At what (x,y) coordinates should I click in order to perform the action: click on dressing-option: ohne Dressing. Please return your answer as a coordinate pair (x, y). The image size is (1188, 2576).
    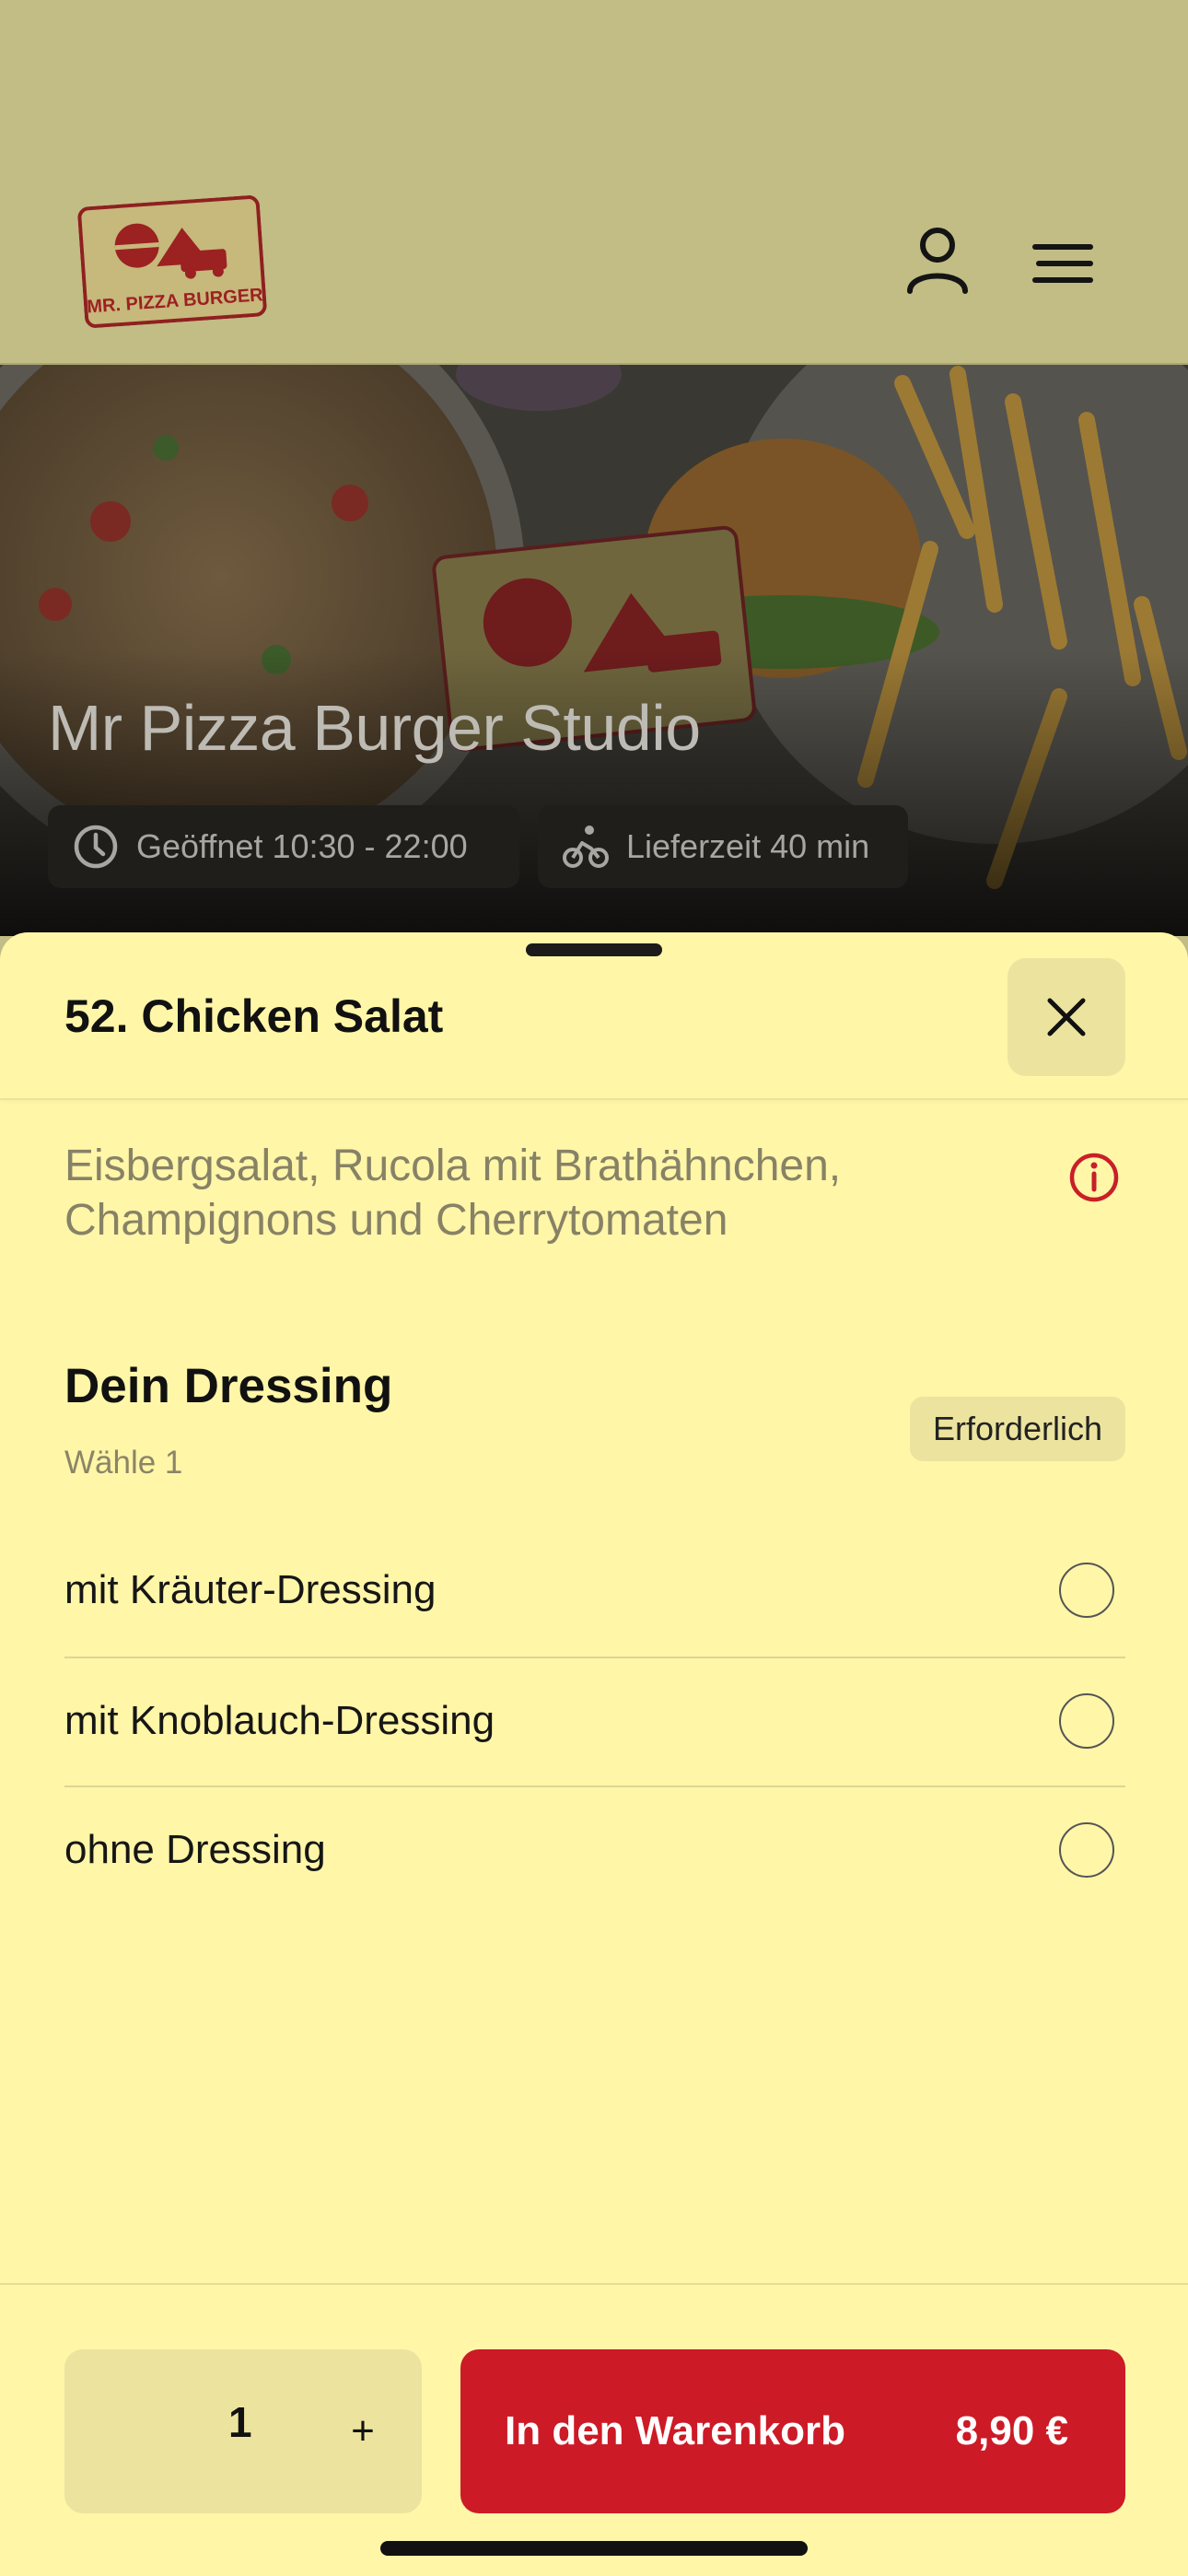
    Looking at the image, I should click on (594, 1850).